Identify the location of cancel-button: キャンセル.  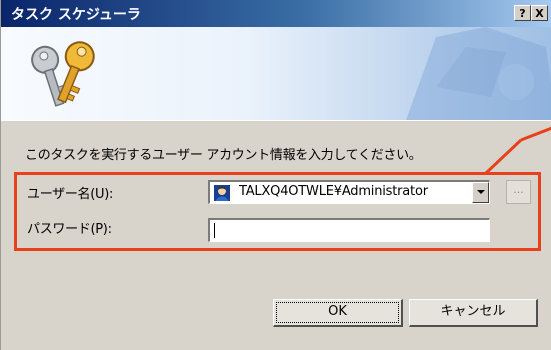
(473, 313).